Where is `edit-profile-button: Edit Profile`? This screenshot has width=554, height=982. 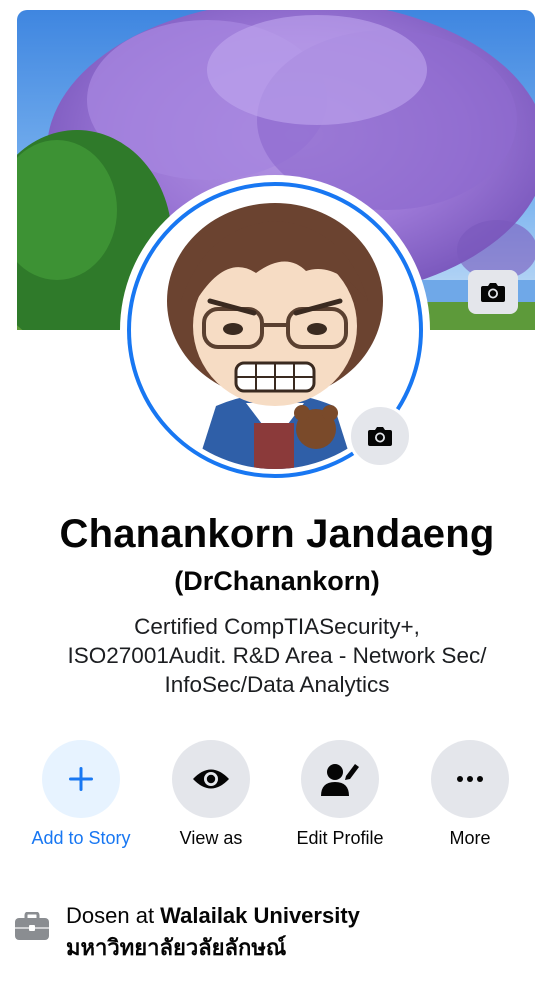 edit-profile-button: Edit Profile is located at coordinates (340, 794).